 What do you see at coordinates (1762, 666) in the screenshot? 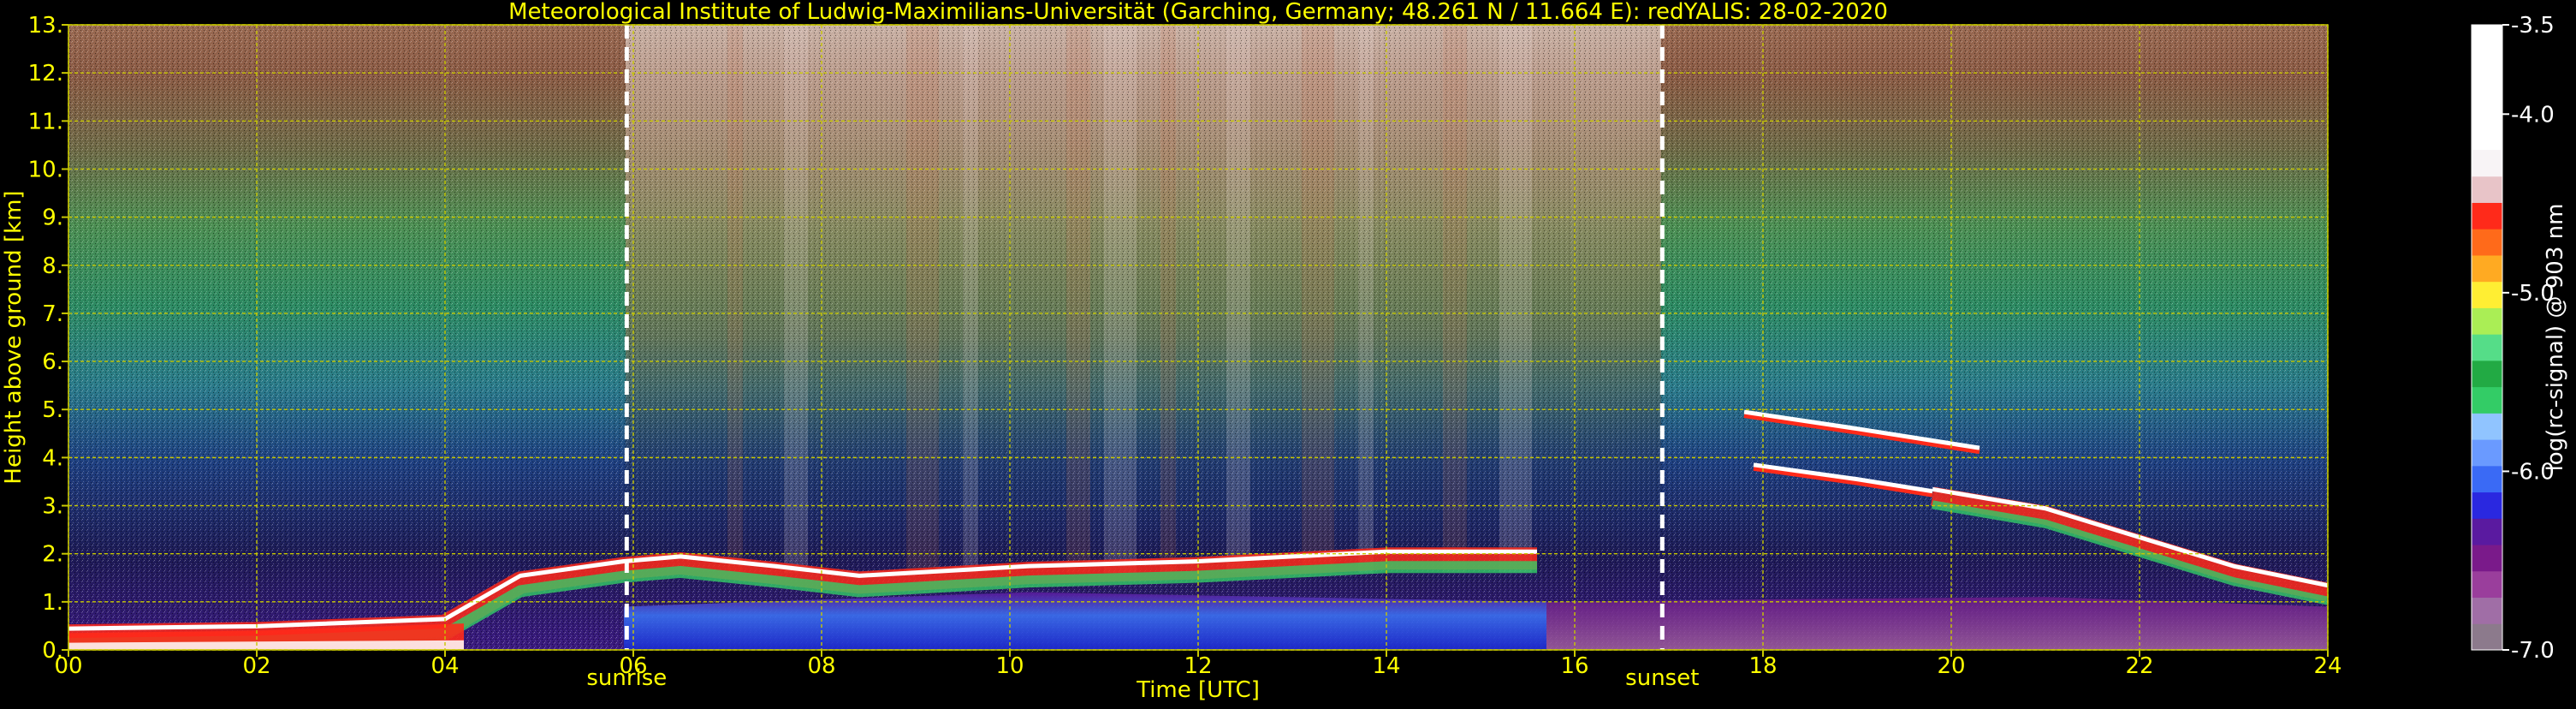
I see `x-tick-label: 18` at bounding box center [1762, 666].